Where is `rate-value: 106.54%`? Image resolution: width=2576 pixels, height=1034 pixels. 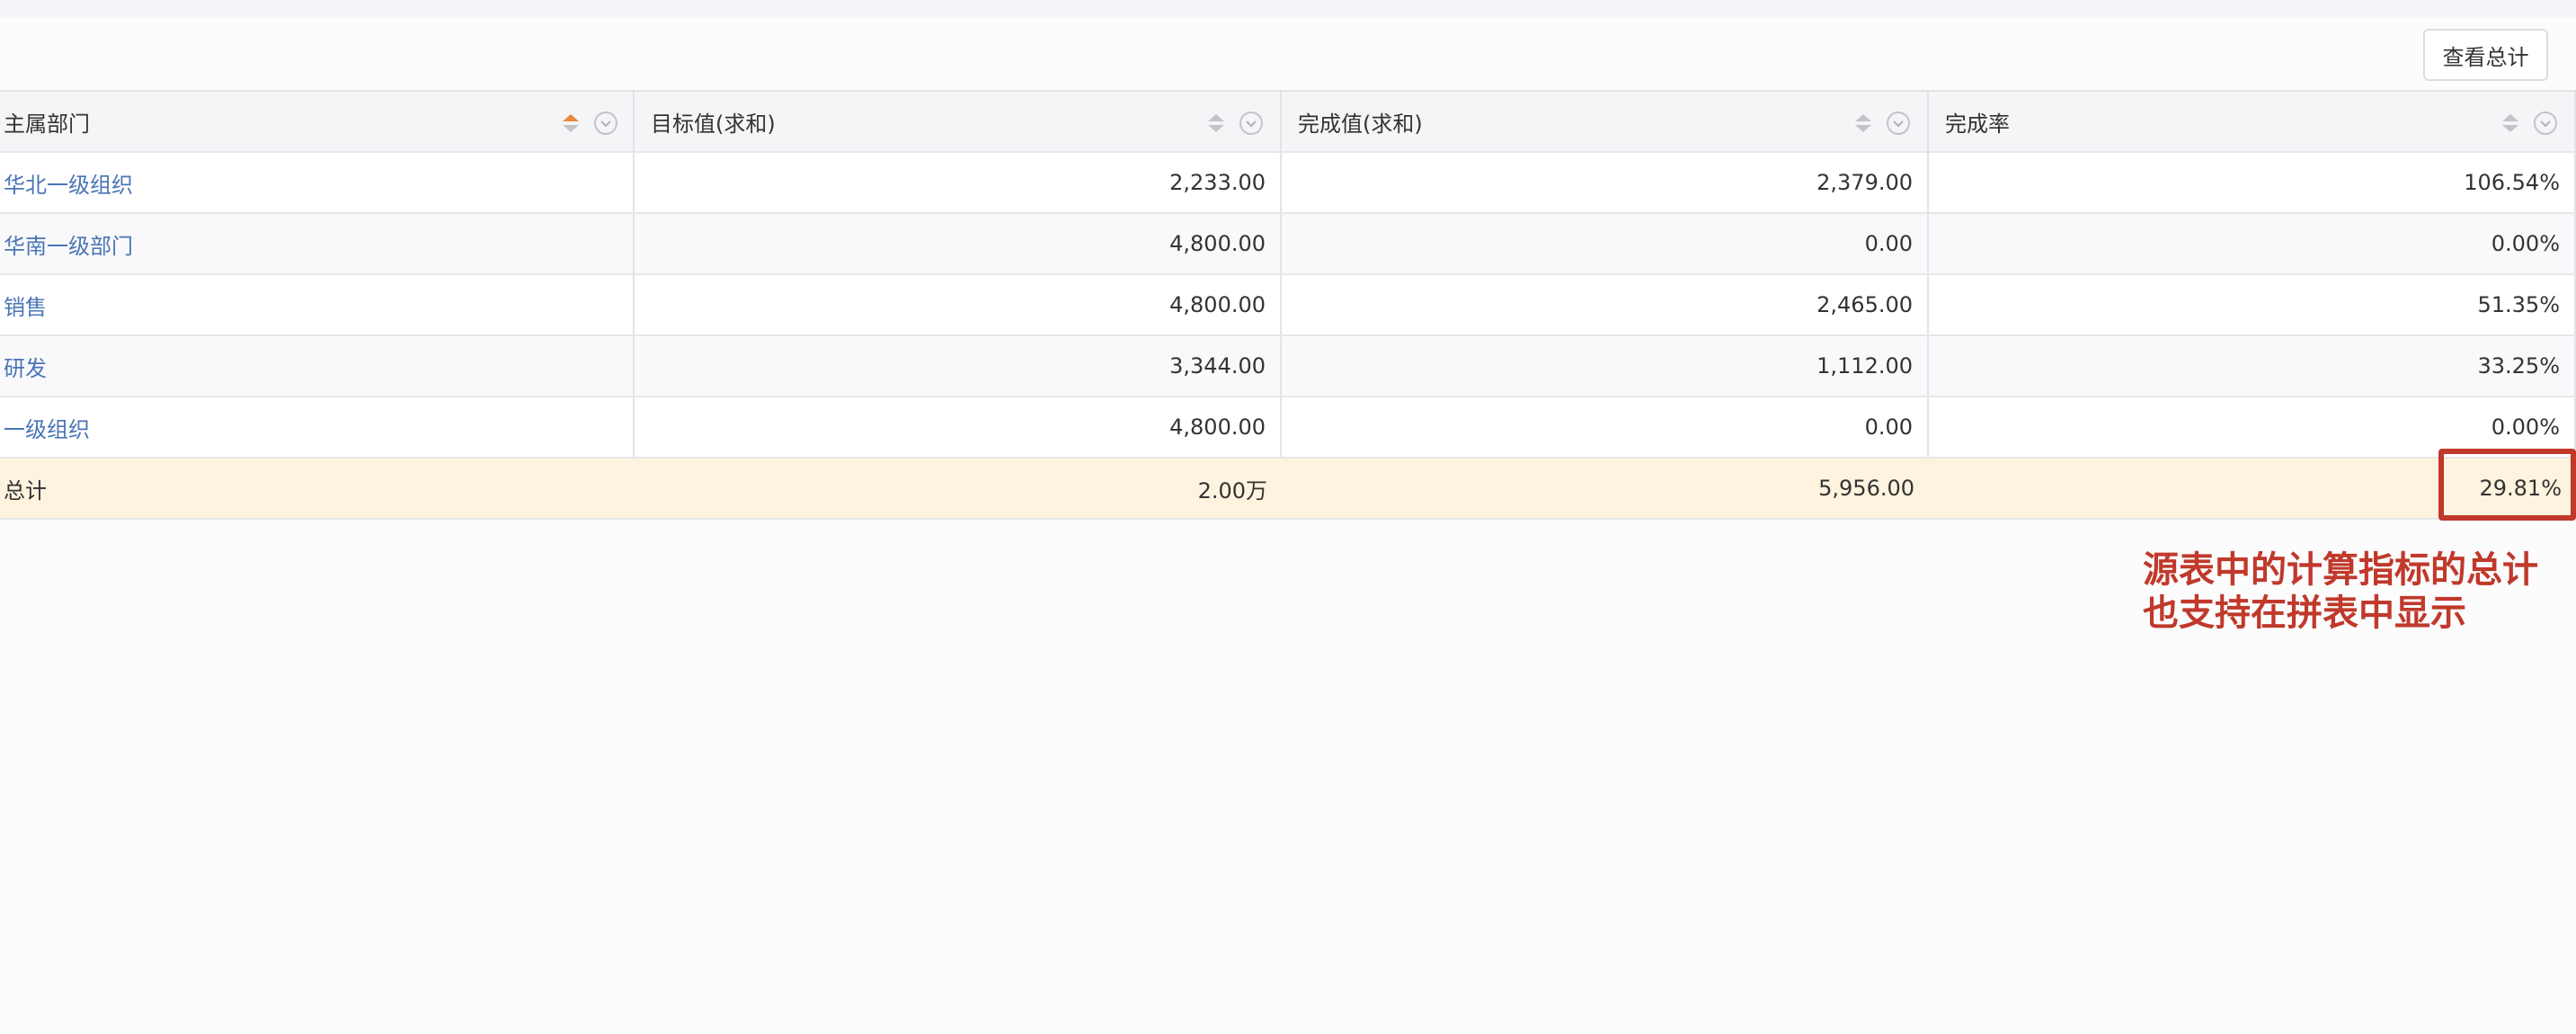 rate-value: 106.54% is located at coordinates (2252, 182).